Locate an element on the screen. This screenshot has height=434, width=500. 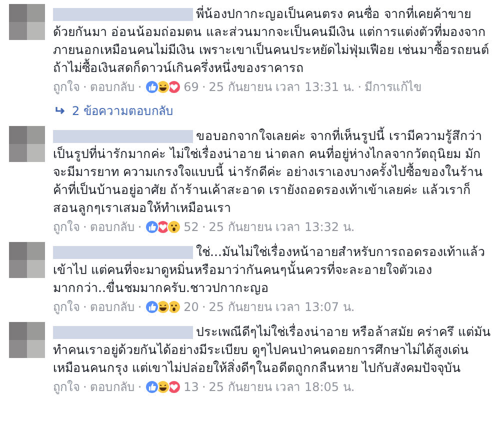
comment-time: 25 กันยายน เวลา 13:31 น. is located at coordinates (281, 87).